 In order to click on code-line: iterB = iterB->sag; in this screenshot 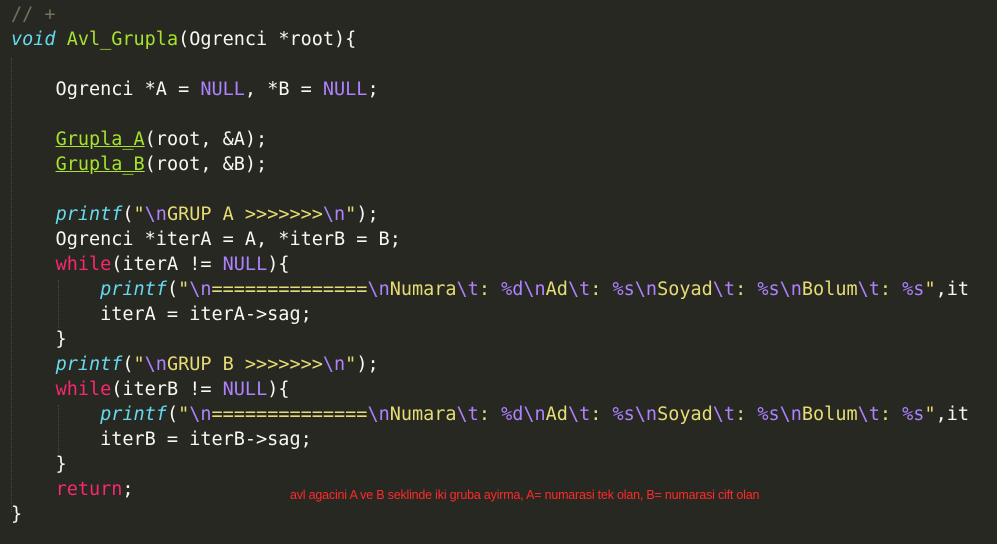, I will do `click(161, 439)`.